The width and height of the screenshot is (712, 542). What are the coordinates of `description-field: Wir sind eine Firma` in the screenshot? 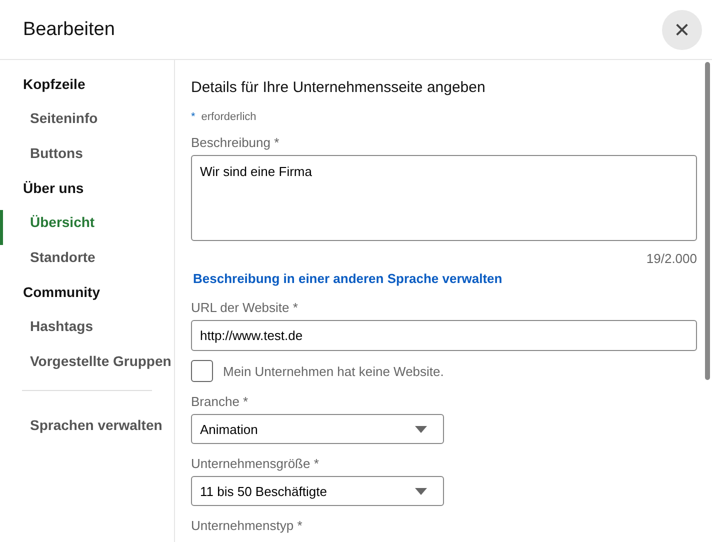 It's located at (444, 198).